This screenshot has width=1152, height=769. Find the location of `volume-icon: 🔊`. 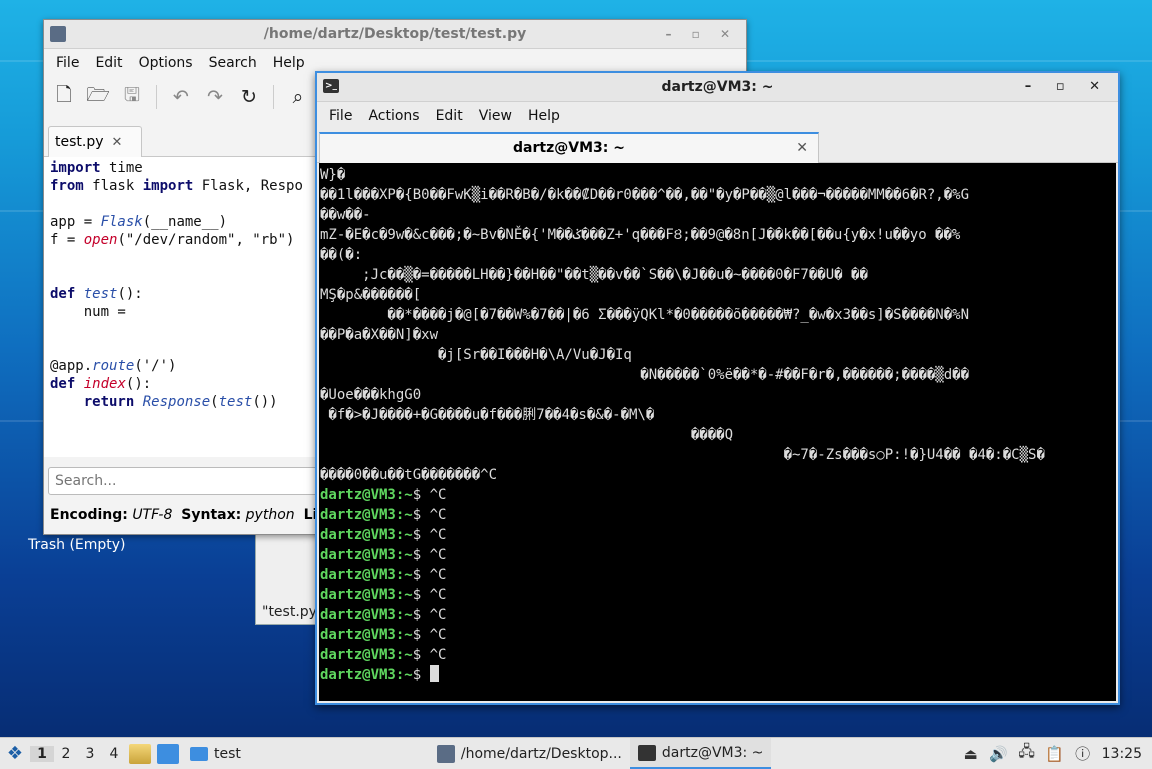

volume-icon: 🔊 is located at coordinates (998, 754).